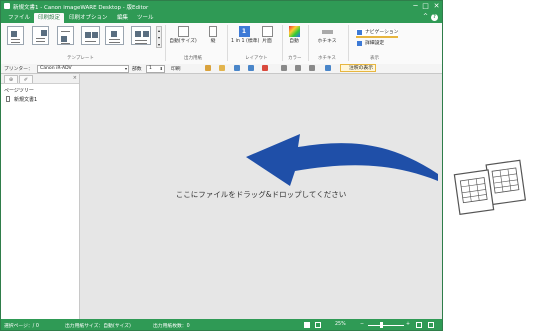 The height and width of the screenshot is (331, 533). Describe the element at coordinates (294, 31) in the screenshot. I see `color-icon` at that location.